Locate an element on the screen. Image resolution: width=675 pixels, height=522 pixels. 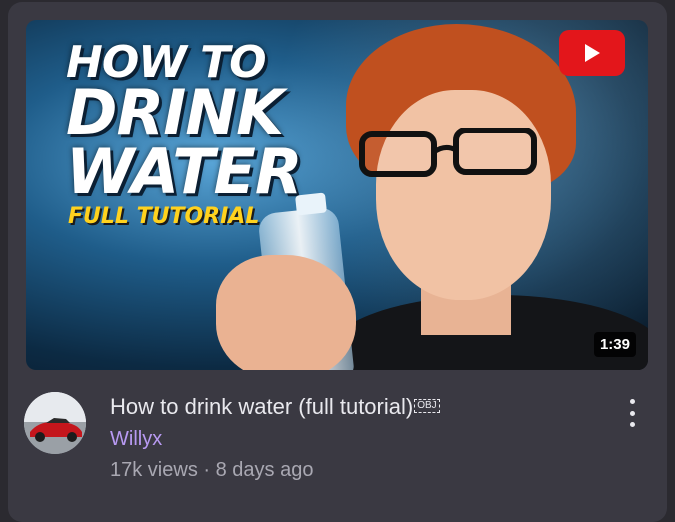
duration-badge: 1:39 is located at coordinates (614, 344).